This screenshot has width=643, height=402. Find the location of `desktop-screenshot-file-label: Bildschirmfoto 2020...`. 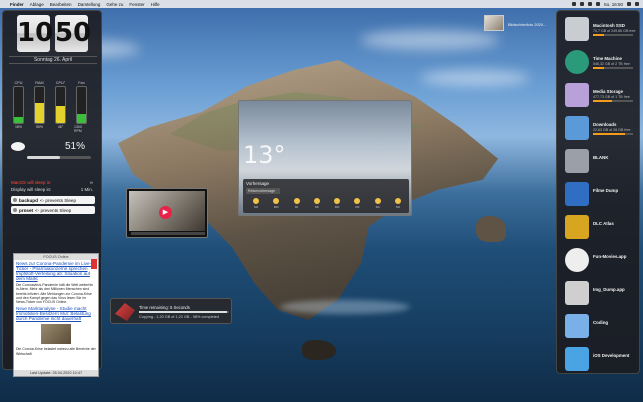

desktop-screenshot-file-label: Bildschirmfoto 2020... is located at coordinates (527, 24).